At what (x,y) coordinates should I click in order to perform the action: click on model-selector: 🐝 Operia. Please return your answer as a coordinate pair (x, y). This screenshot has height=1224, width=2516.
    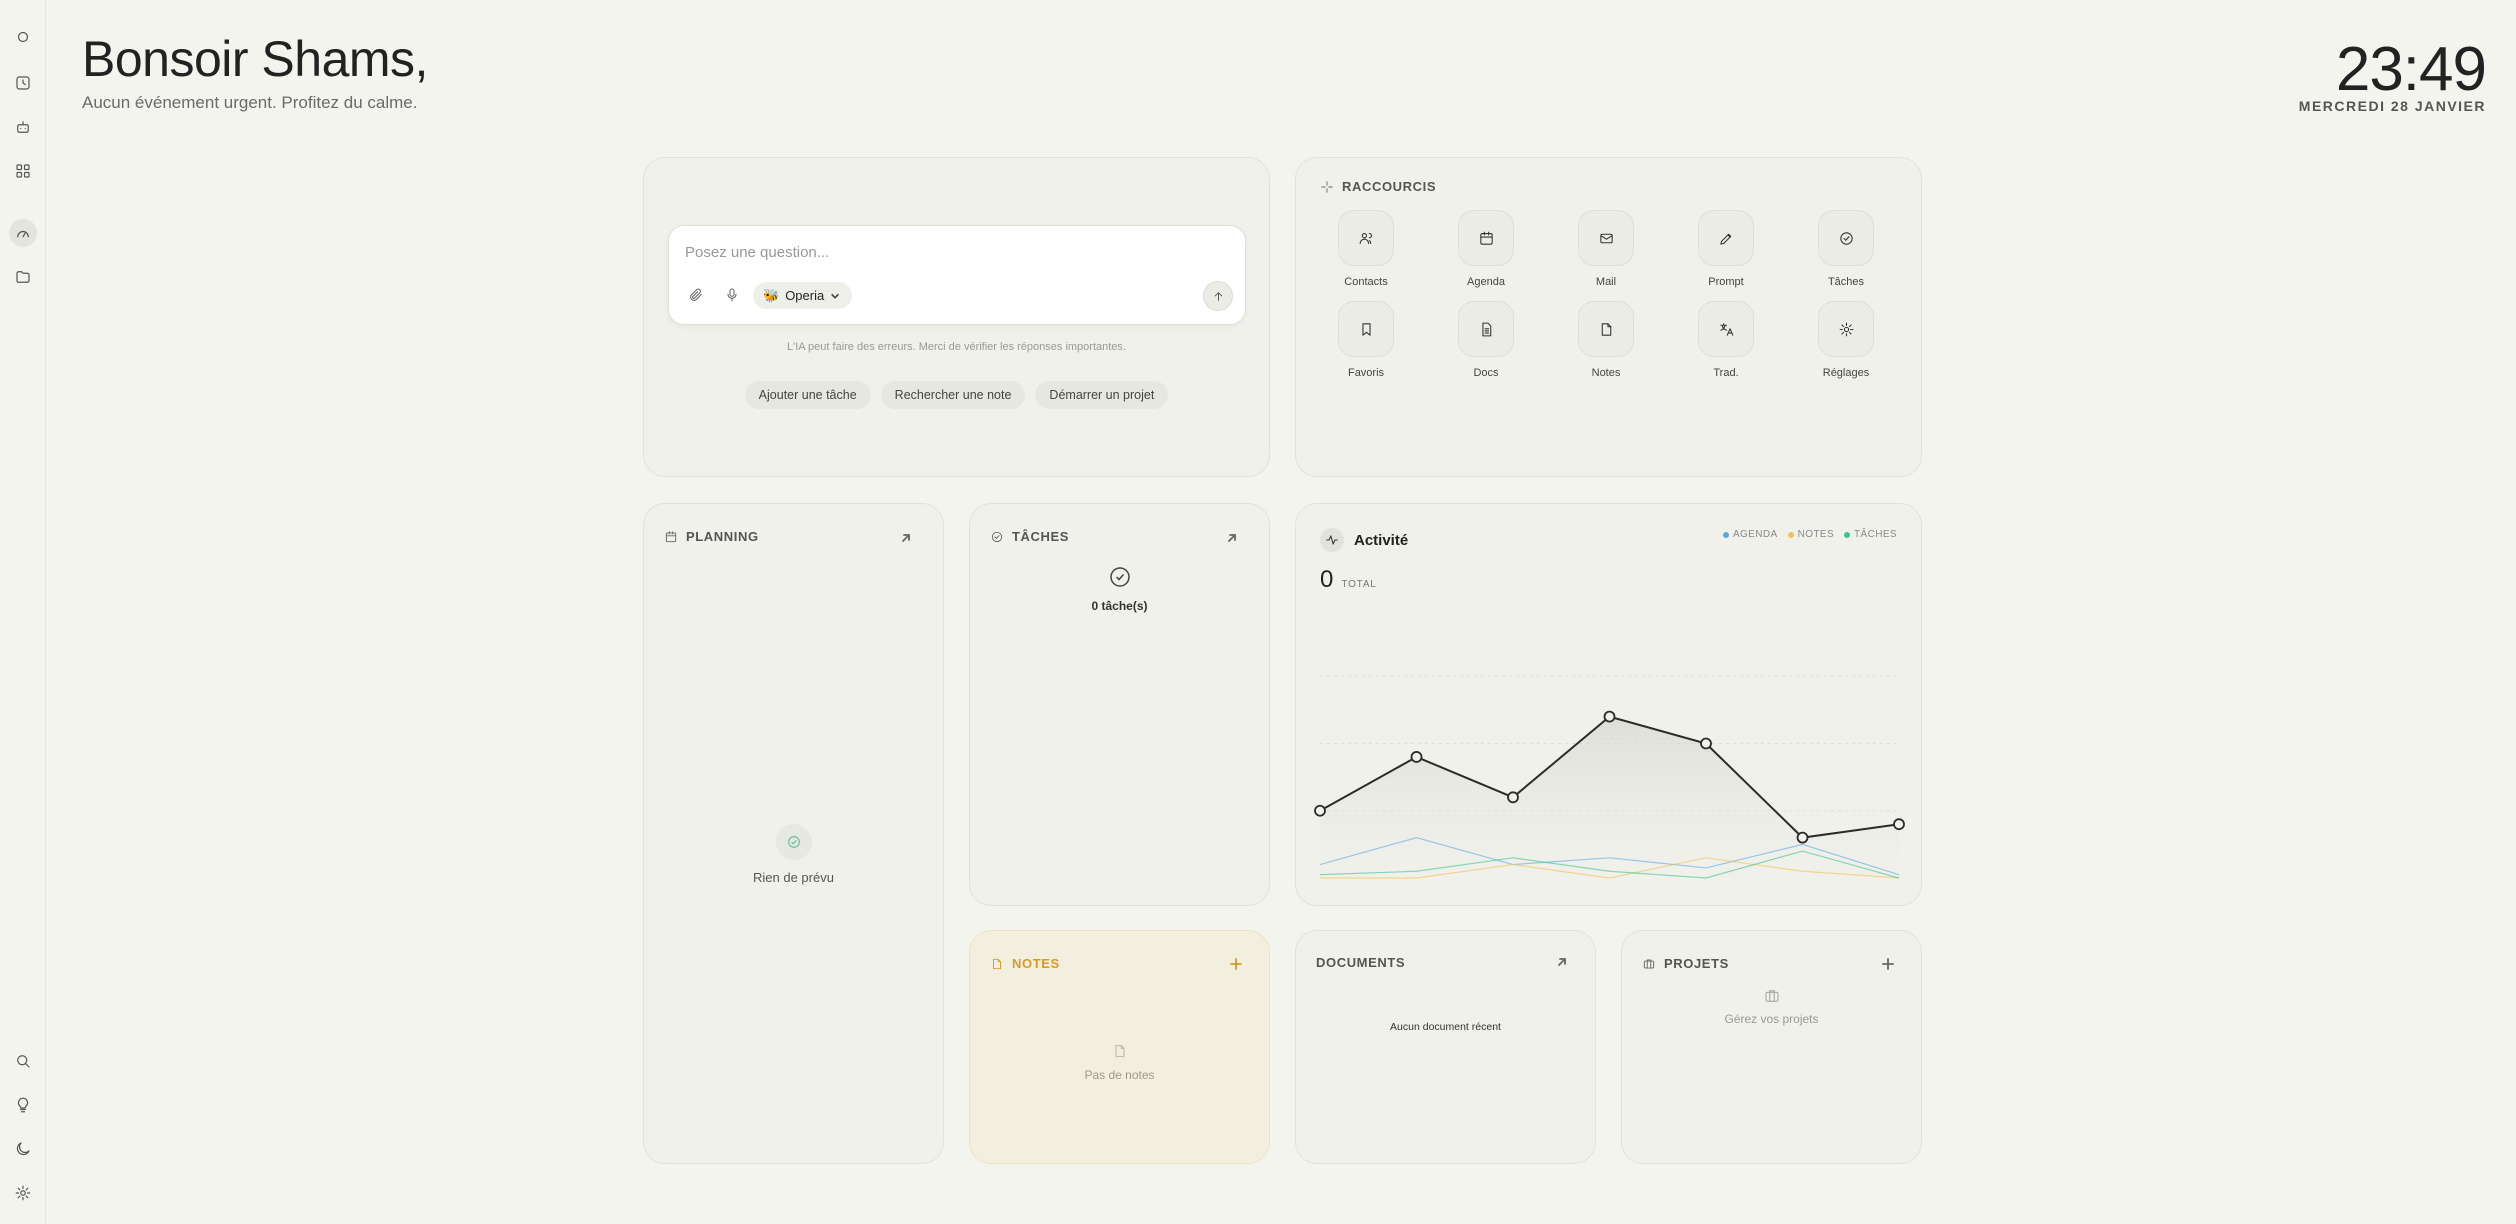
    Looking at the image, I should click on (803, 295).